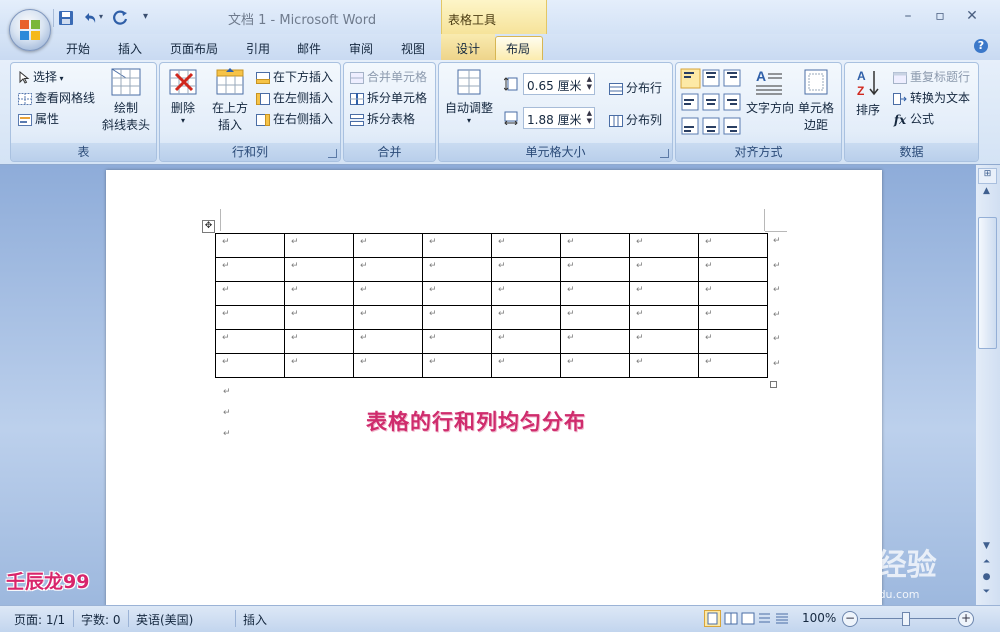  Describe the element at coordinates (559, 118) in the screenshot. I see `column-width-field: 1.88 厘米 ▲ ▼` at that location.